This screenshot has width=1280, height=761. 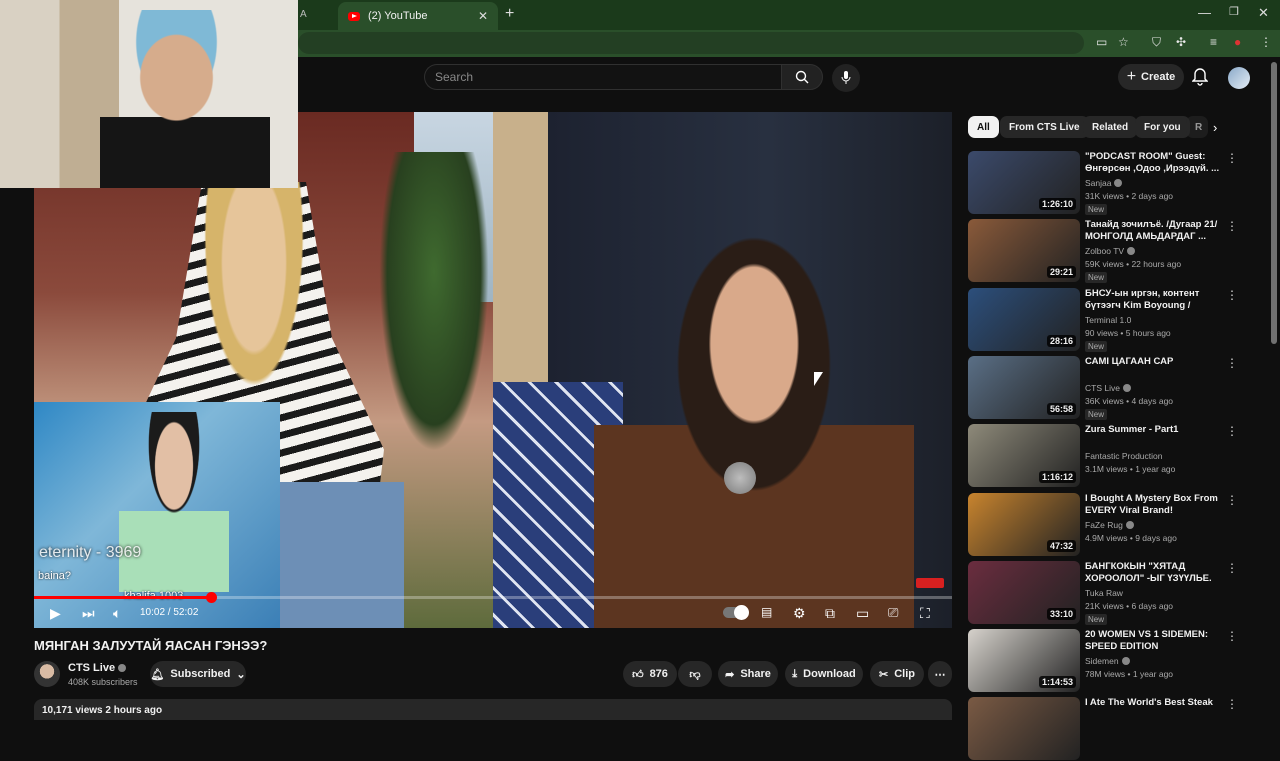 I want to click on related-video-channel: Terminal 1.0, so click(x=1108, y=320).